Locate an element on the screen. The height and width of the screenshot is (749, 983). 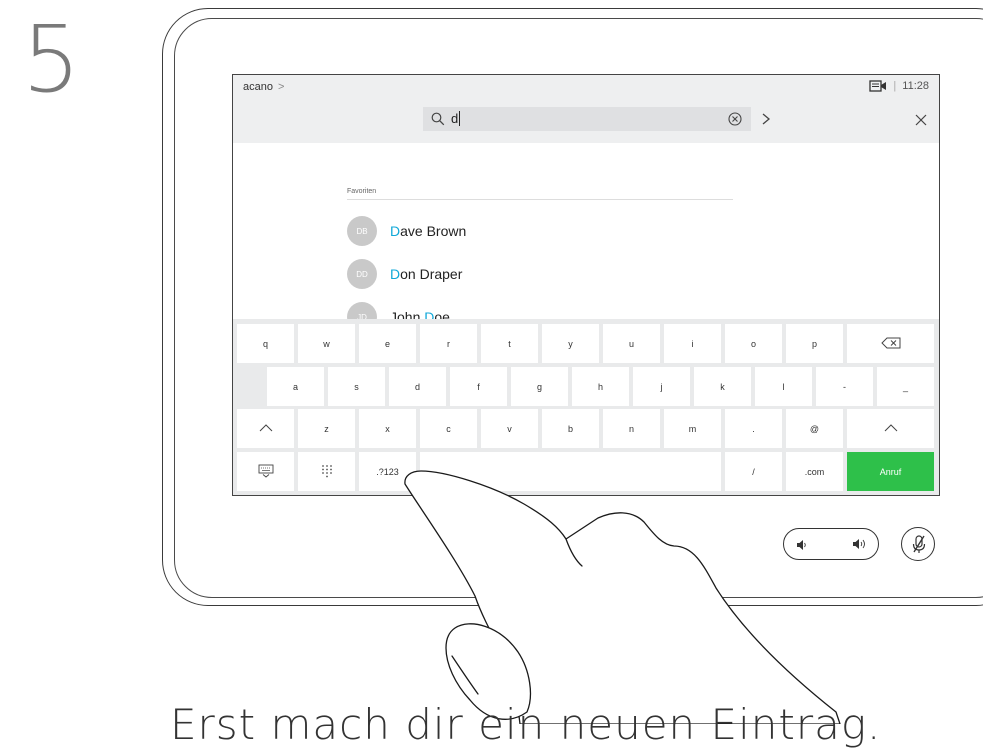
shift-key-right is located at coordinates (890, 428).